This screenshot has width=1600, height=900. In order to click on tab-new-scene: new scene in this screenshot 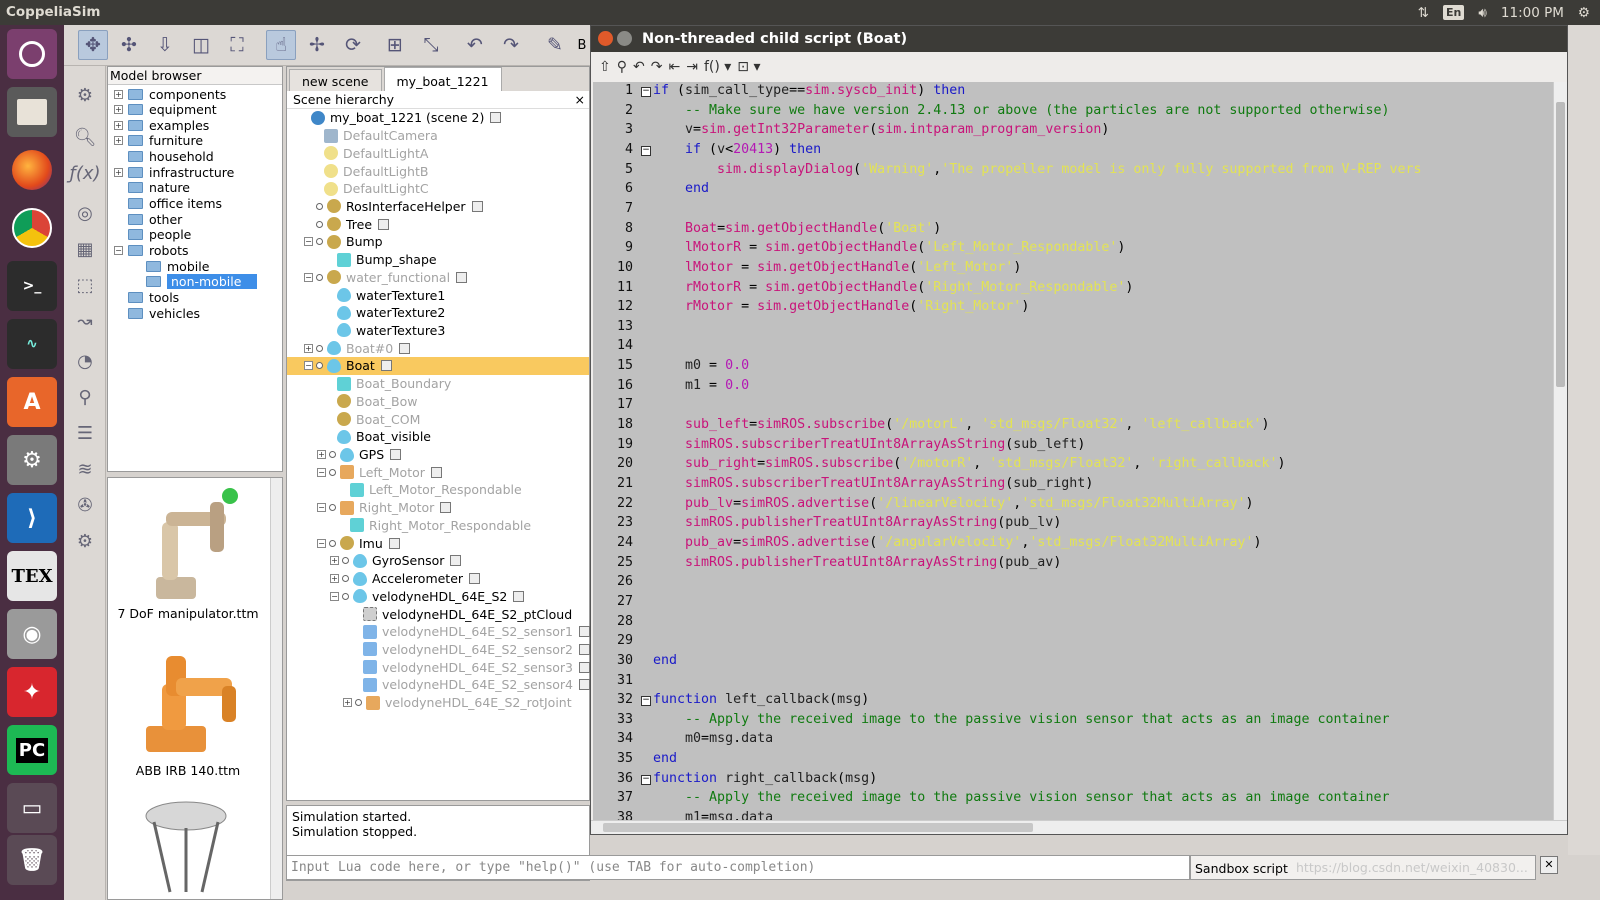, I will do `click(335, 80)`.